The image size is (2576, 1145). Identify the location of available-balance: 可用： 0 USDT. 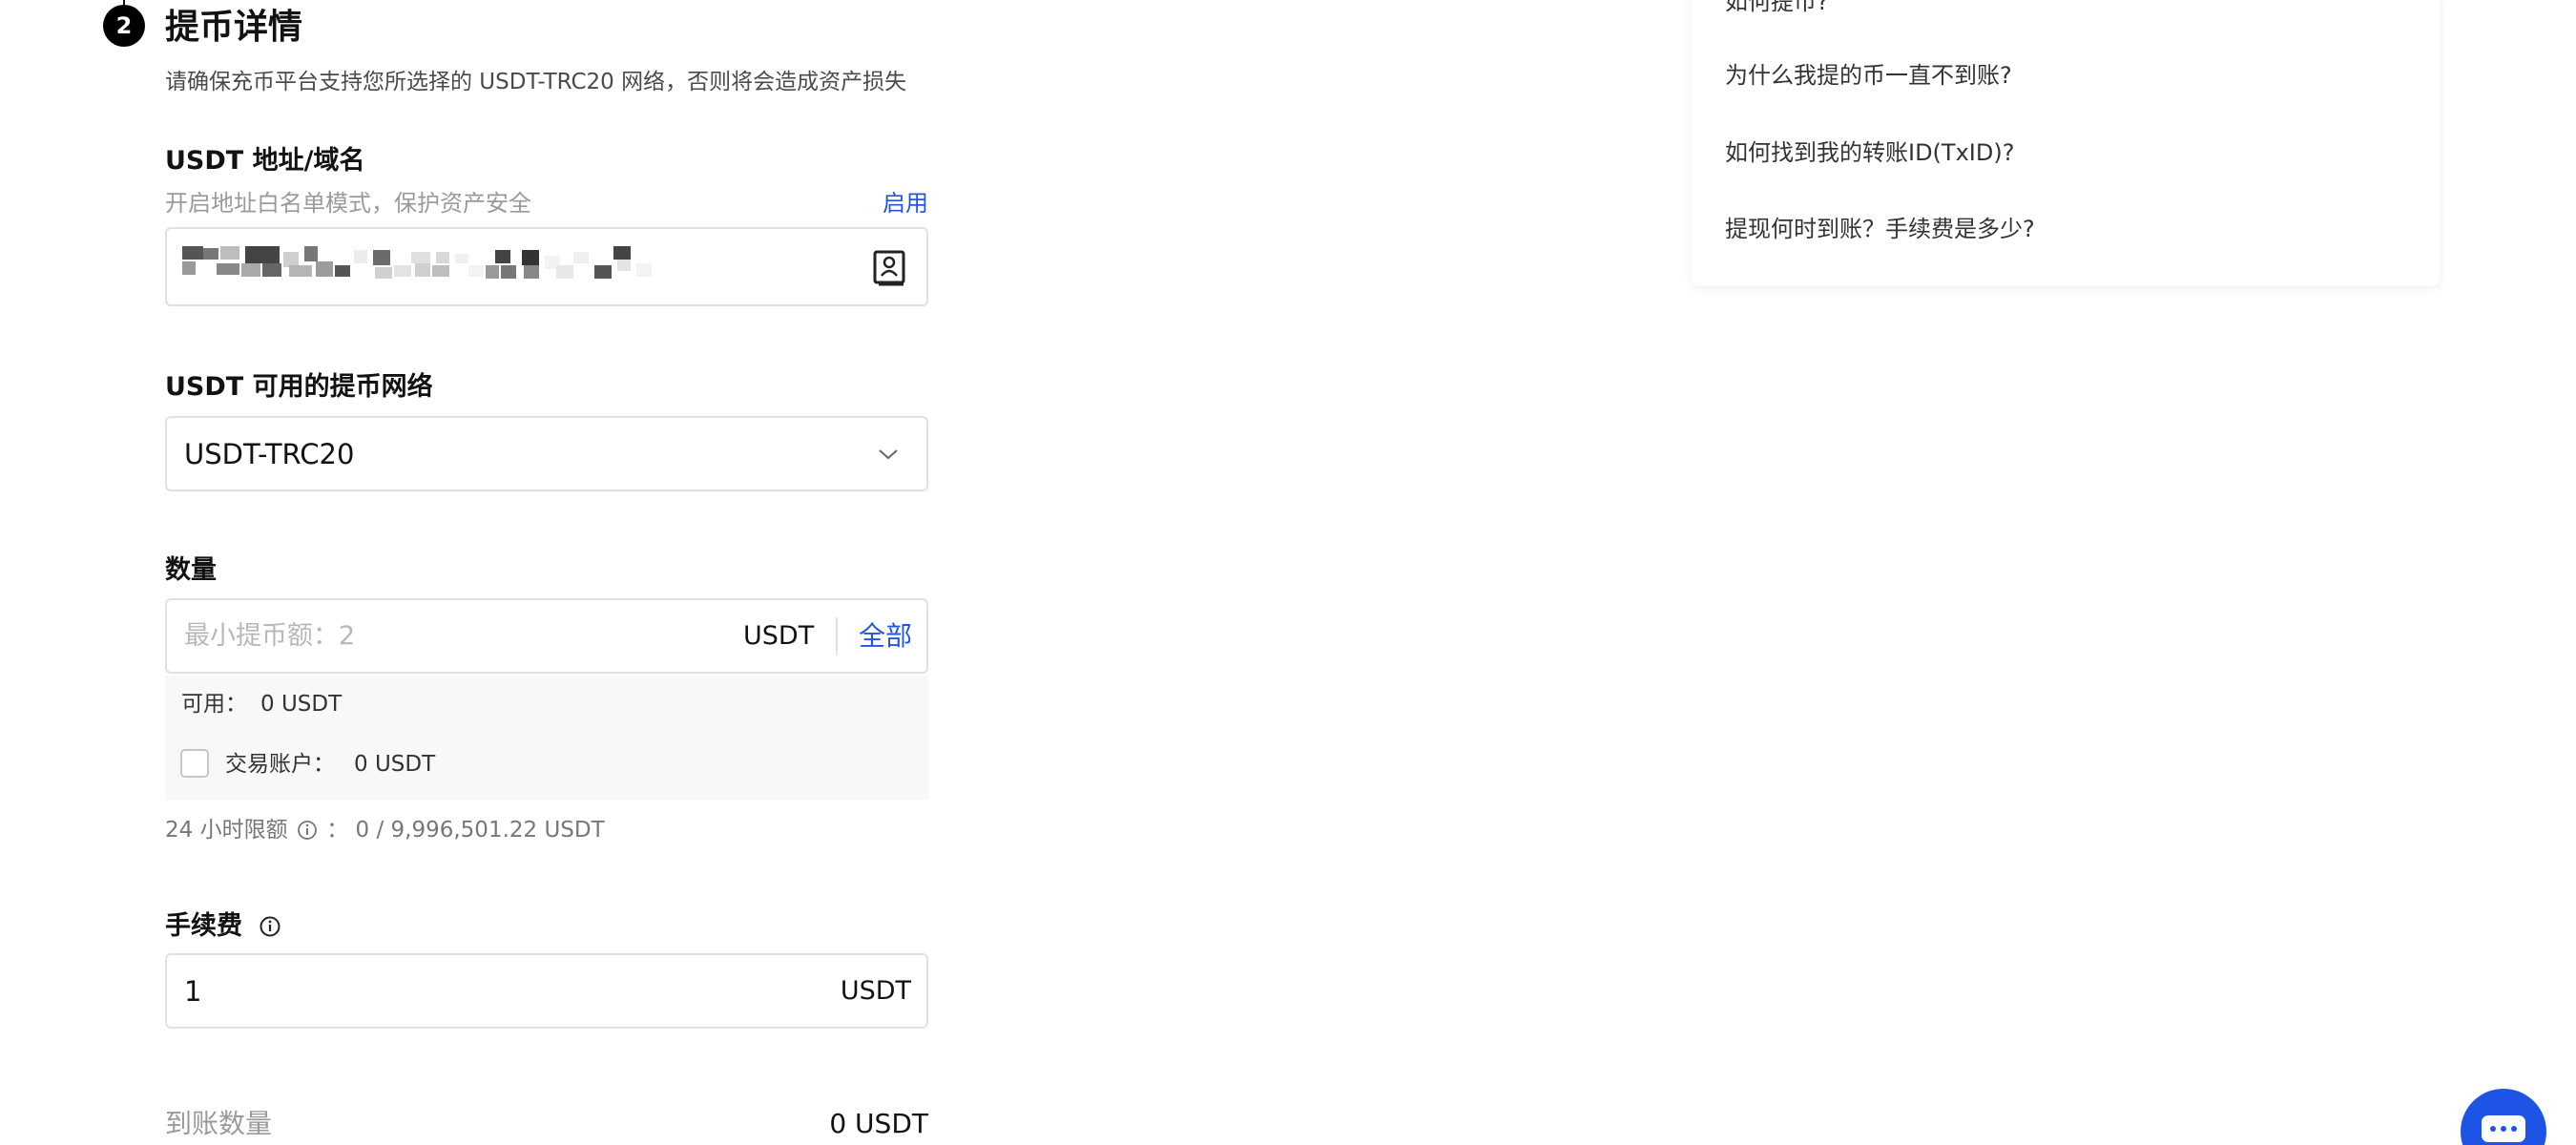
(261, 704).